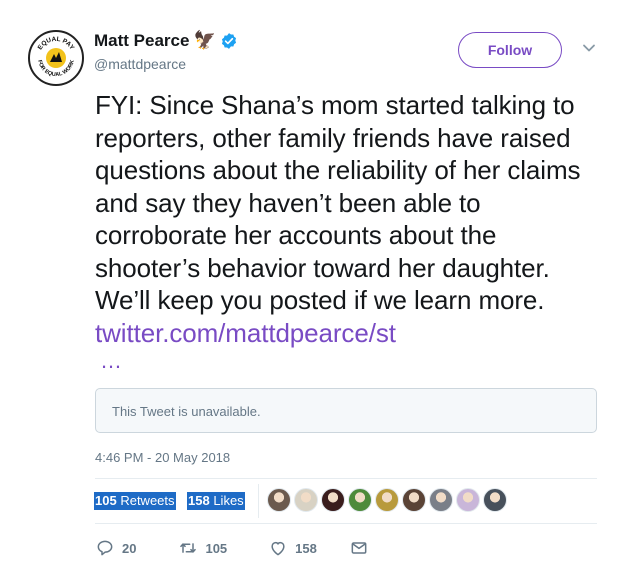 This screenshot has height=585, width=629. Describe the element at coordinates (204, 40) in the screenshot. I see `eagle-icon: 🦅` at that location.